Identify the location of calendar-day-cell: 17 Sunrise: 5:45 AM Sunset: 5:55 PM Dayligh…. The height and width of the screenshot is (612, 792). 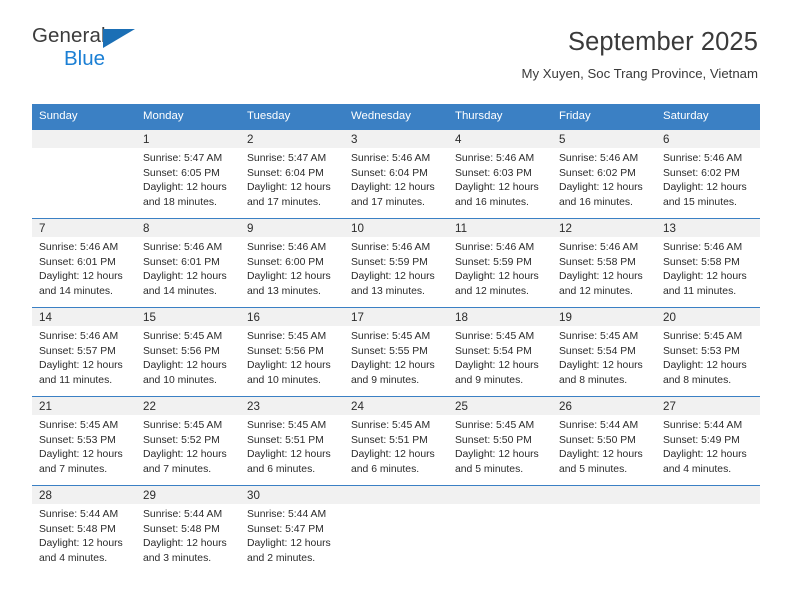
(396, 351).